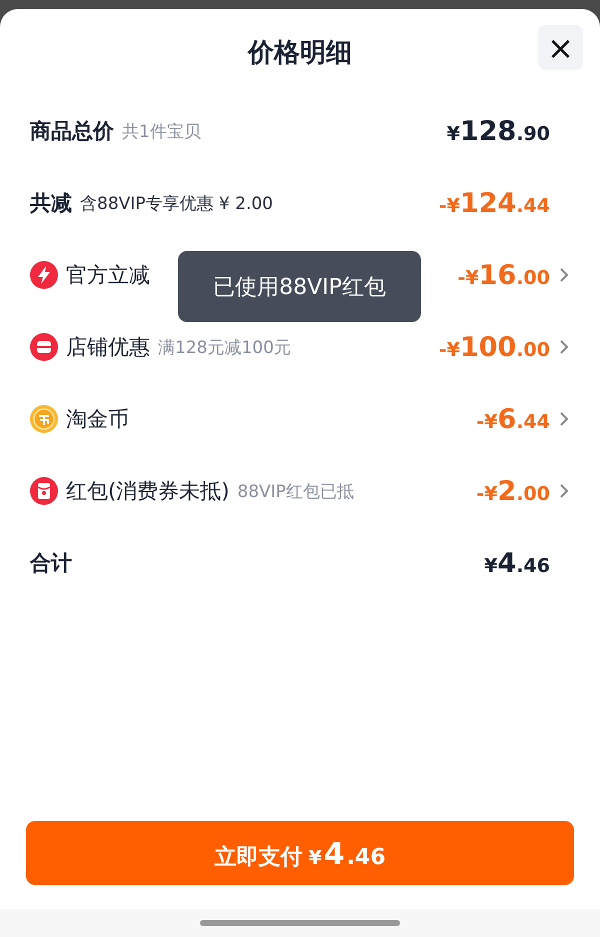 This screenshot has width=600, height=937. I want to click on store-icon, so click(44, 347).